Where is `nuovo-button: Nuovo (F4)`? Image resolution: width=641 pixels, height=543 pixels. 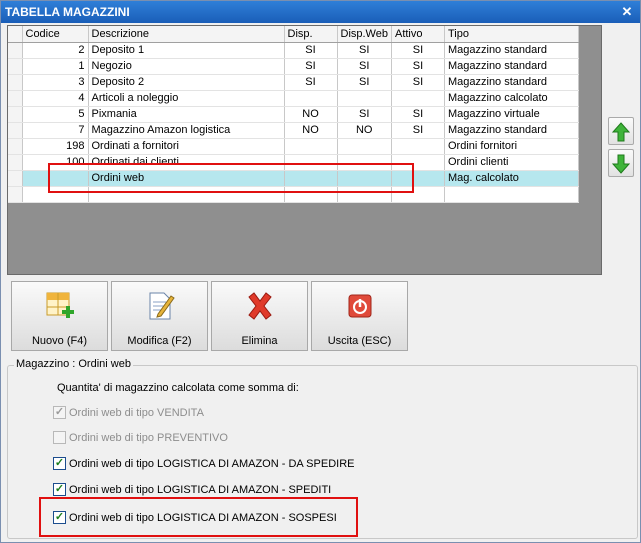
nuovo-button: Nuovo (F4) is located at coordinates (59, 316).